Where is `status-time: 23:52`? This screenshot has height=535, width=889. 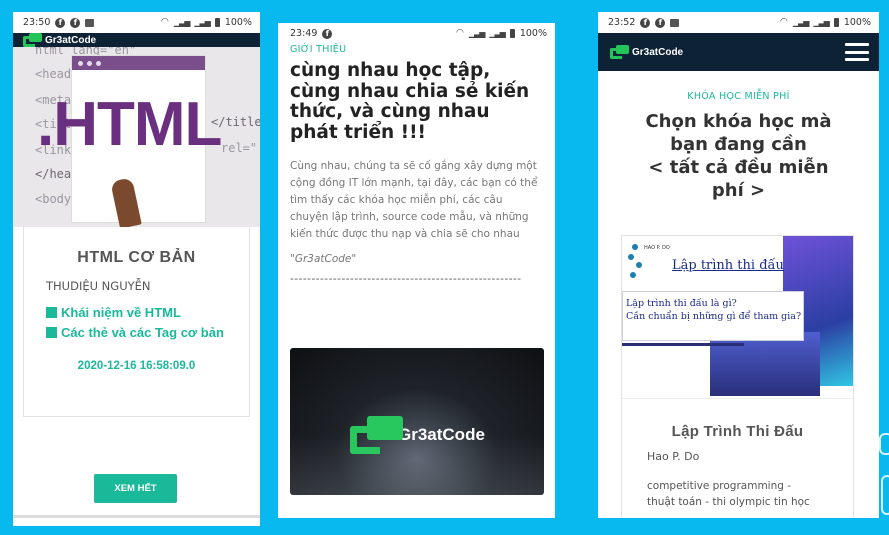 status-time: 23:52 is located at coordinates (622, 22).